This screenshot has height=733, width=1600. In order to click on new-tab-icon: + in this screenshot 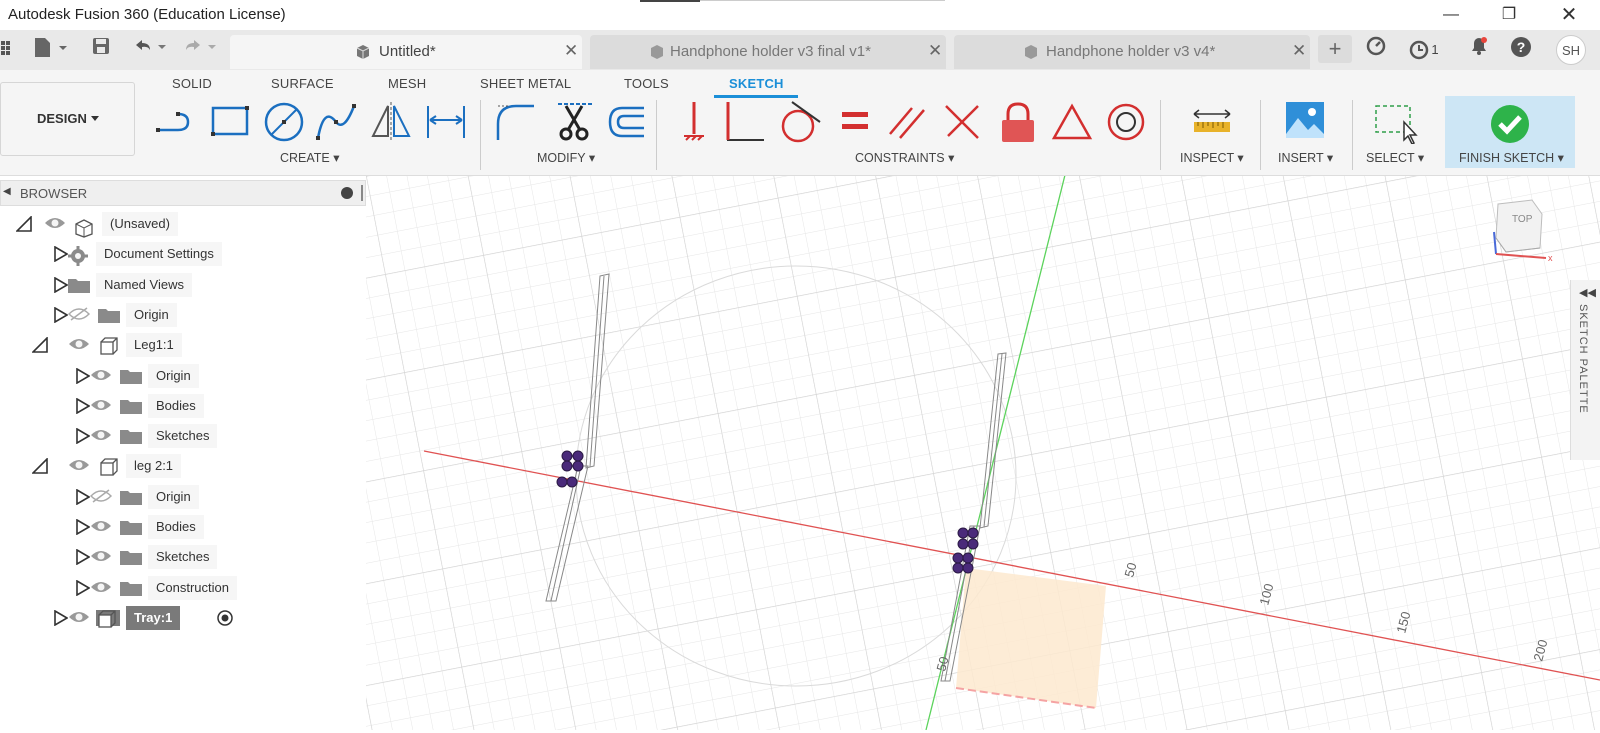, I will do `click(1335, 49)`.